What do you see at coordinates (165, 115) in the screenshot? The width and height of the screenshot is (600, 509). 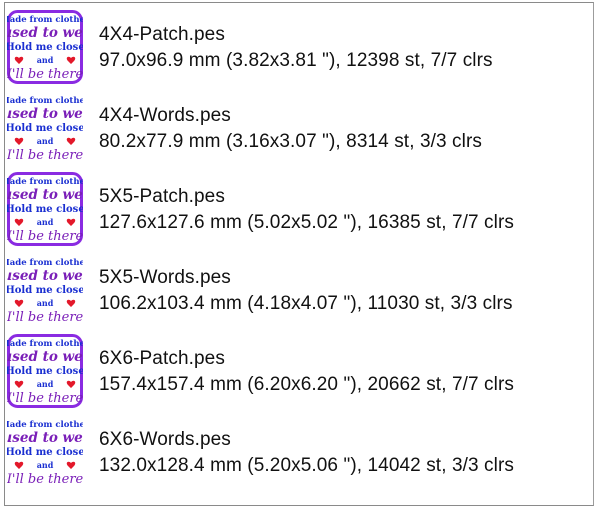 I see `file-name: 4X4-Words.pes` at bounding box center [165, 115].